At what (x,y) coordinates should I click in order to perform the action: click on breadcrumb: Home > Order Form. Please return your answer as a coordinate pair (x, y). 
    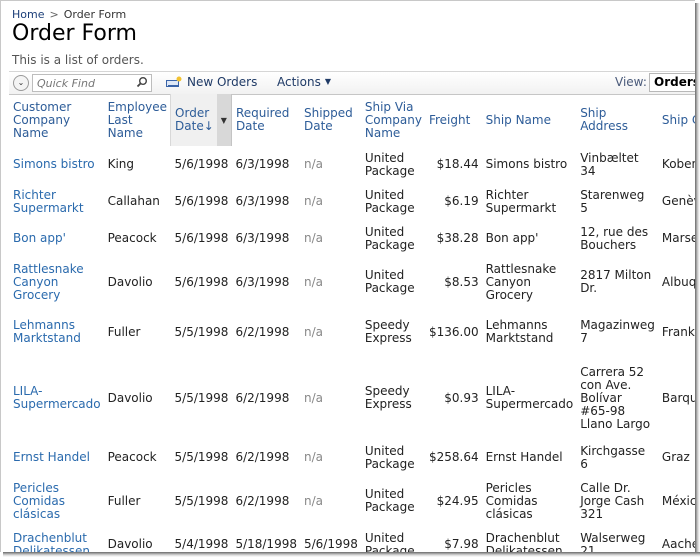
    Looking at the image, I should click on (69, 14).